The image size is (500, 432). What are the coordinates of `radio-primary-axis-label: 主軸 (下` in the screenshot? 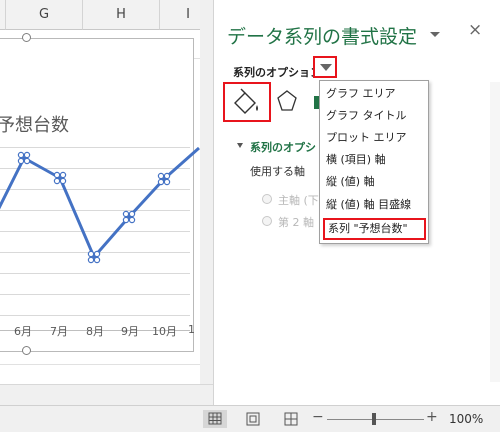 It's located at (298, 200).